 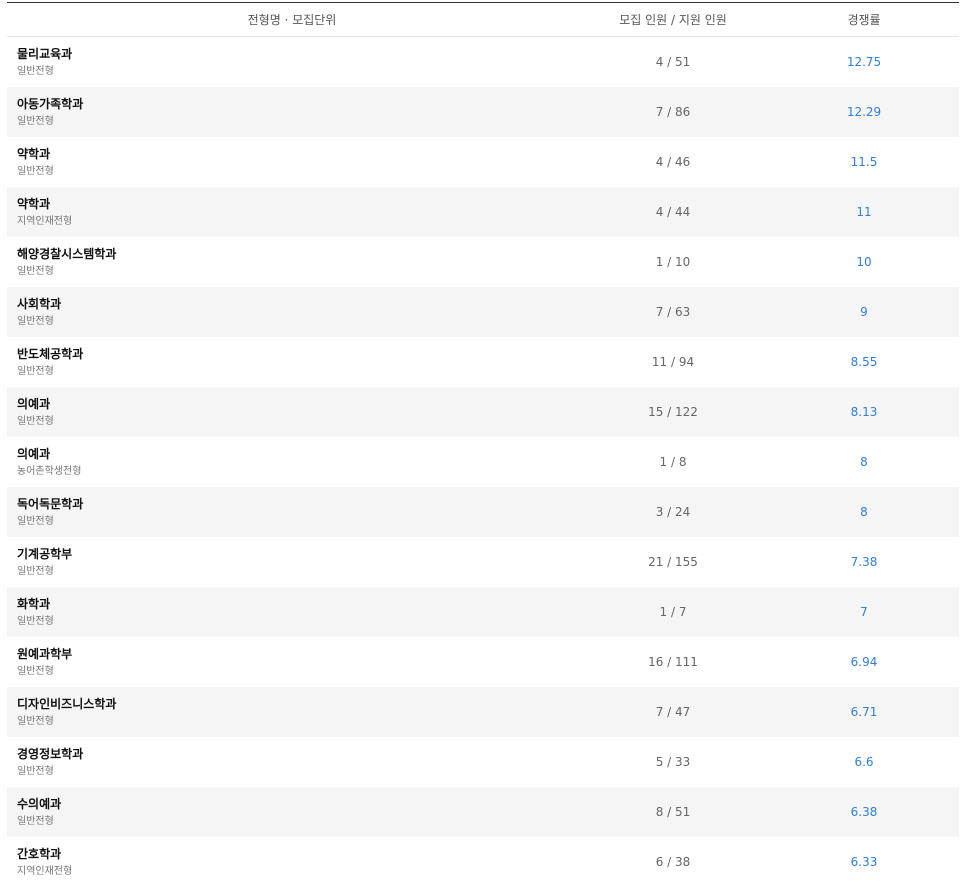 I want to click on count-cell: 15 / 122, so click(x=673, y=412).